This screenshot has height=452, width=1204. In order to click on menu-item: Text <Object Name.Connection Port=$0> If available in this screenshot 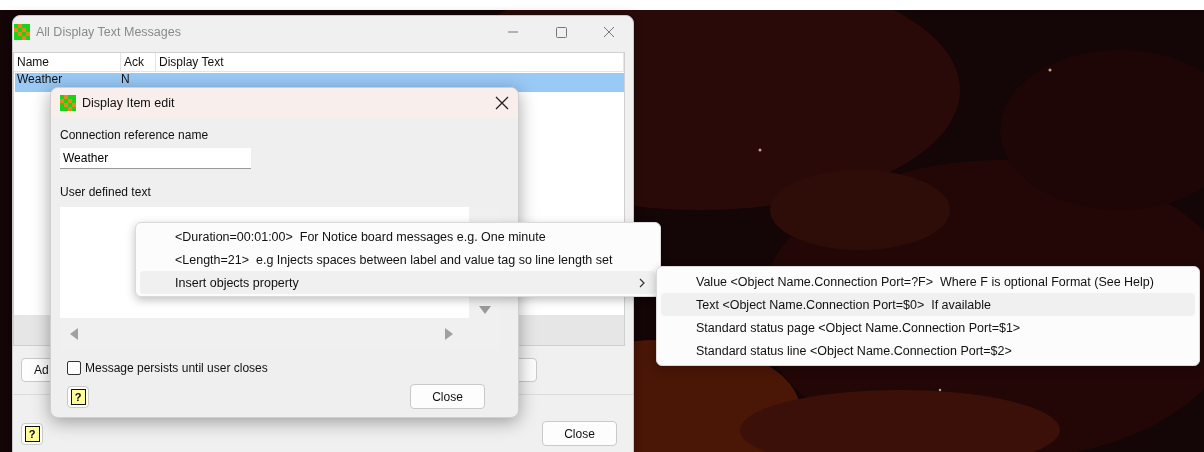, I will do `click(928, 304)`.